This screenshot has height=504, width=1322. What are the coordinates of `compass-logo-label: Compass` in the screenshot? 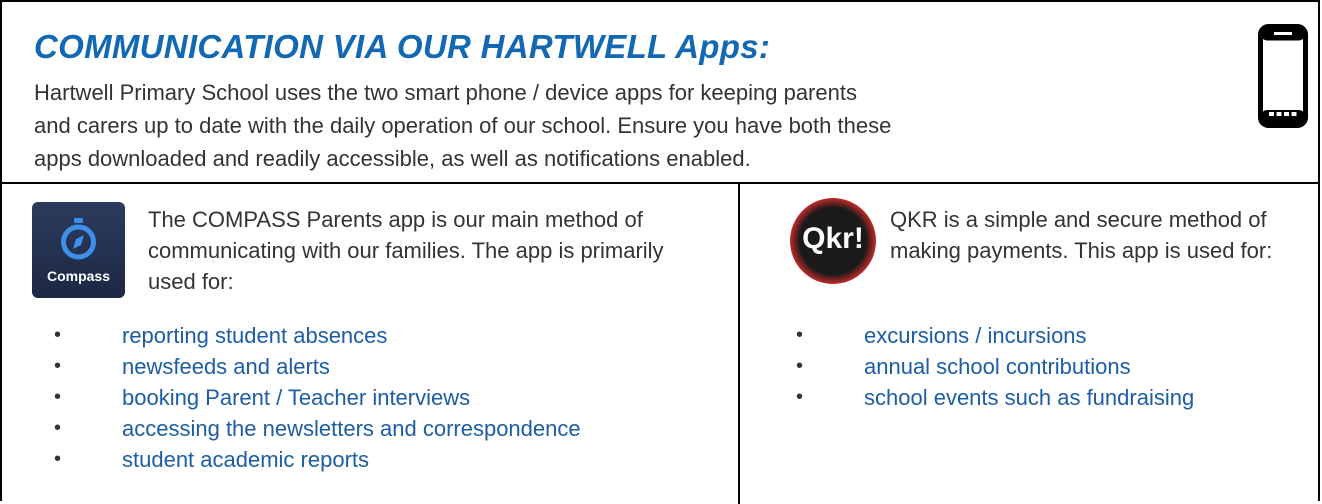 It's located at (78, 276).